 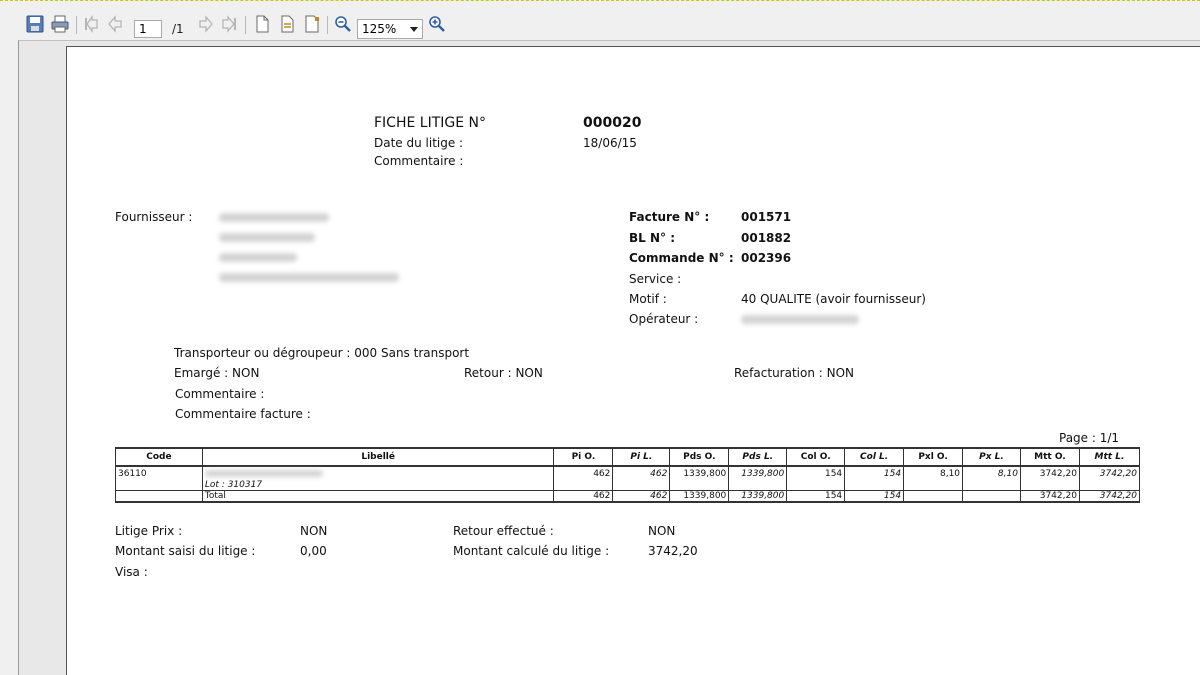 What do you see at coordinates (131, 572) in the screenshot?
I see `visa-label: Visa :` at bounding box center [131, 572].